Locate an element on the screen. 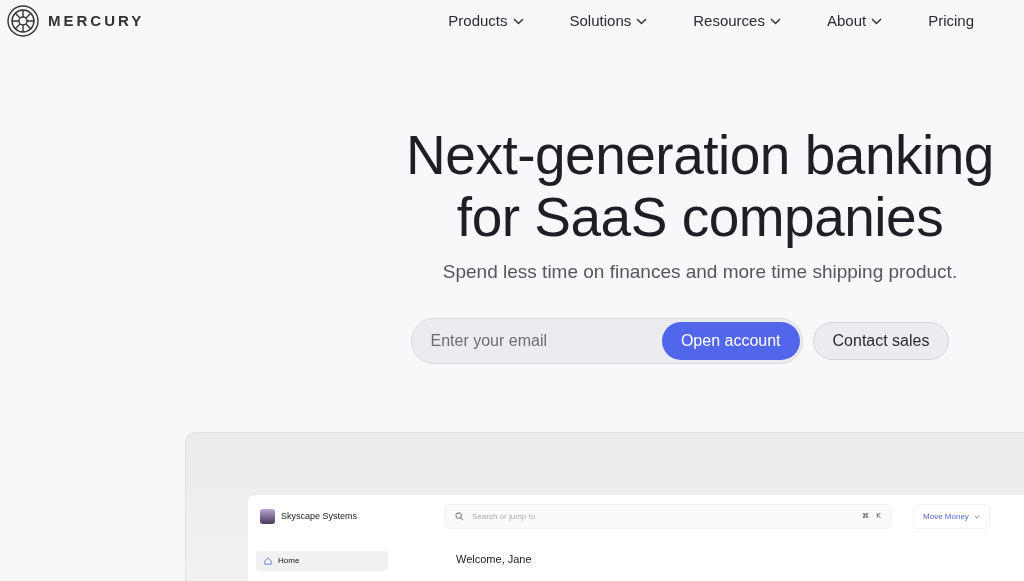  hero-heading: Next-generation banking for SaaS companies is located at coordinates (700, 186).